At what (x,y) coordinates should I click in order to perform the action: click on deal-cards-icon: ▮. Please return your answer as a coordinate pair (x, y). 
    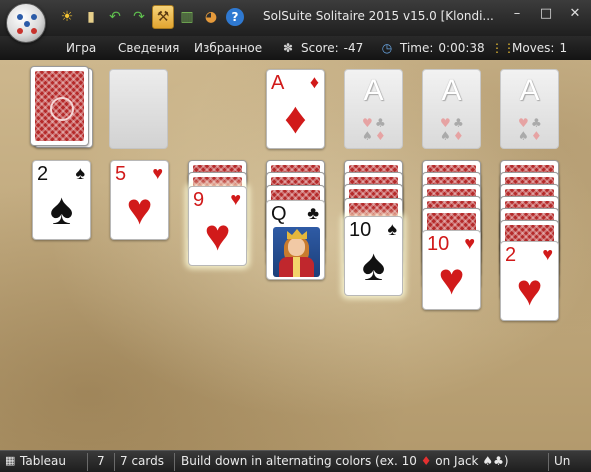
    Looking at the image, I should click on (91, 17).